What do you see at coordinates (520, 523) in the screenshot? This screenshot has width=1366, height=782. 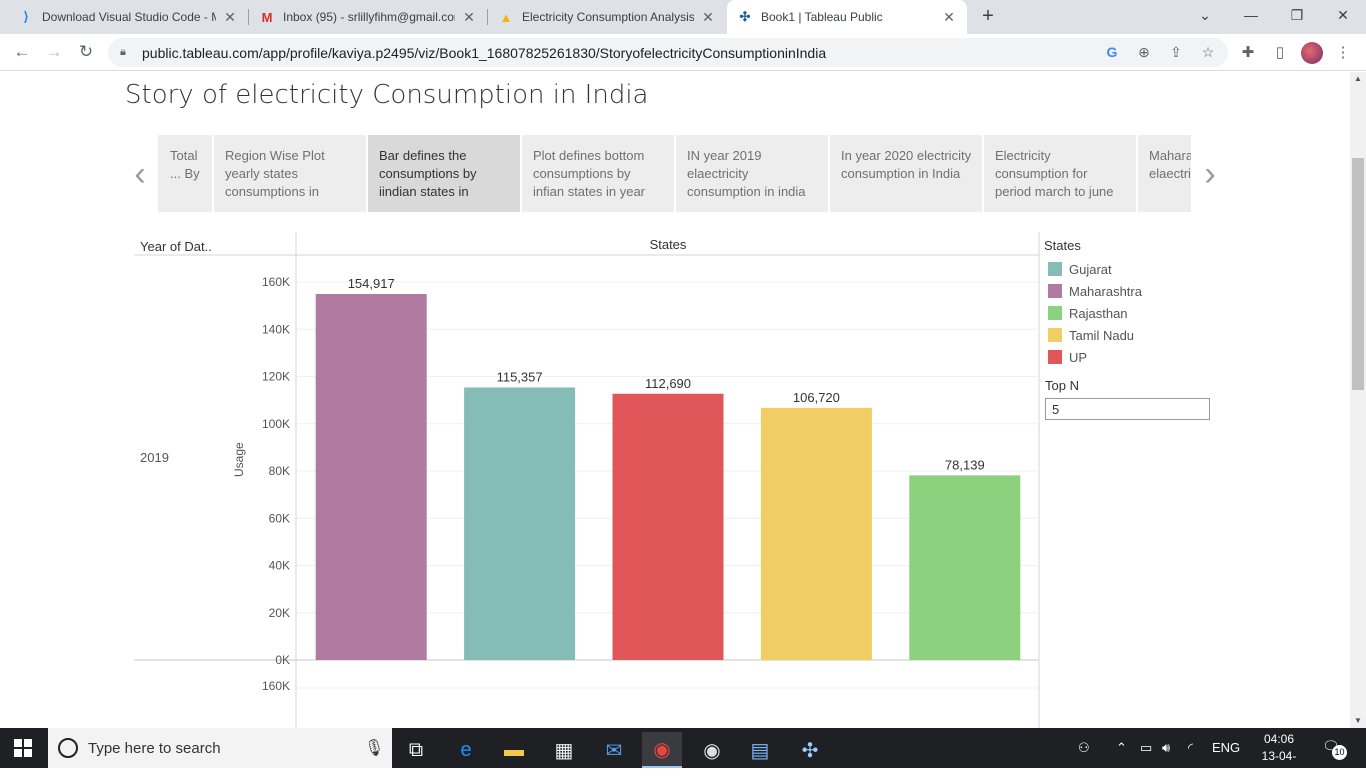 I see `bar-gujarat` at bounding box center [520, 523].